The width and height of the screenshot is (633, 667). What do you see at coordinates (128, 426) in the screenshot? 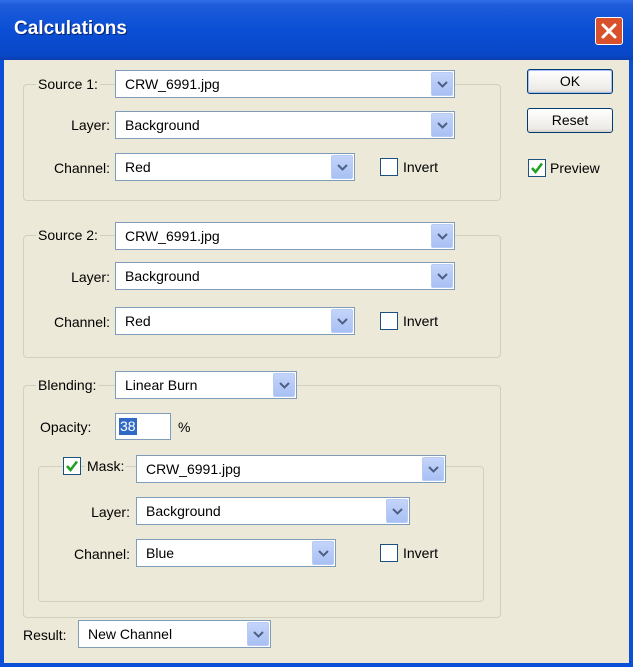
I see `opacity-value: 38` at bounding box center [128, 426].